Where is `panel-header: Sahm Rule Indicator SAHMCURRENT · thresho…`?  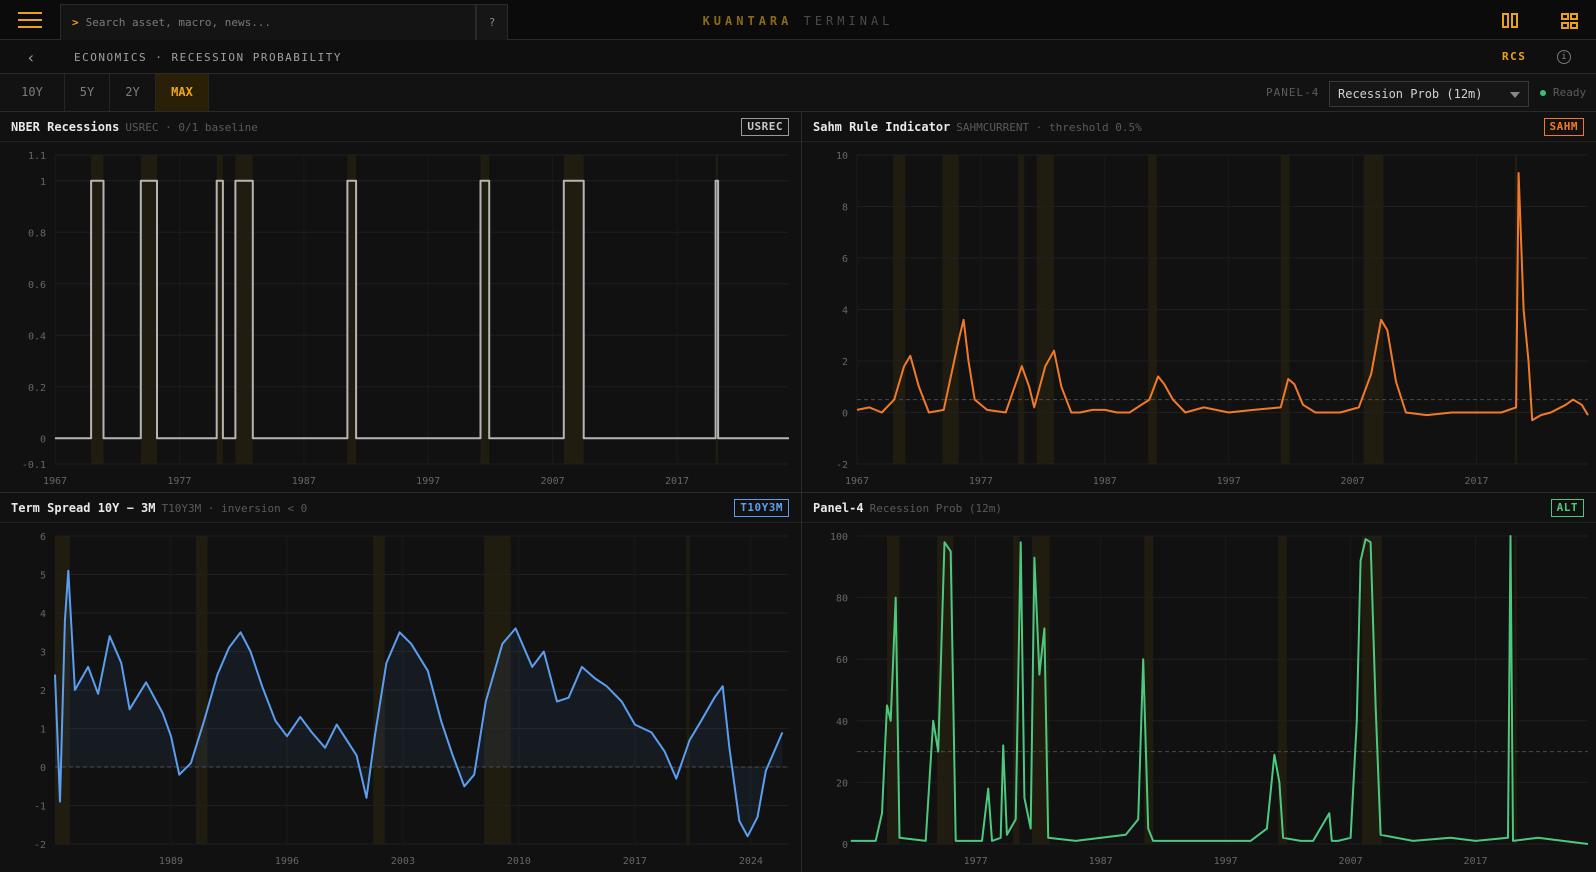 panel-header: Sahm Rule Indicator SAHMCURRENT · thresho… is located at coordinates (1199, 127).